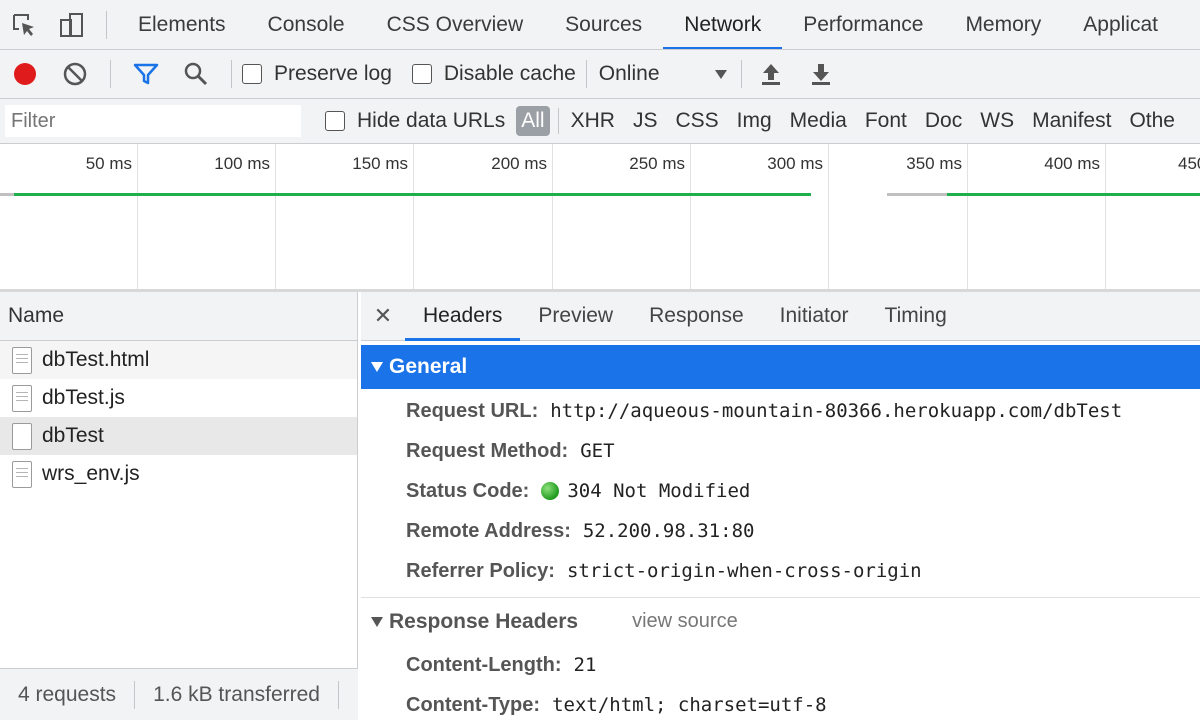 The image size is (1200, 720). I want to click on tab-performance: Performance, so click(863, 24).